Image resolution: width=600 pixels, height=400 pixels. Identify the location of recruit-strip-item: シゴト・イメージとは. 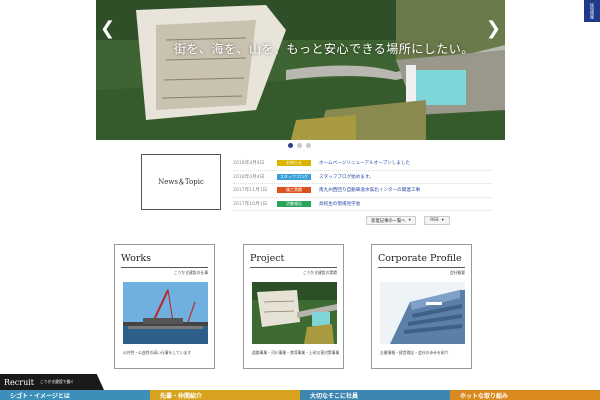
(75, 395).